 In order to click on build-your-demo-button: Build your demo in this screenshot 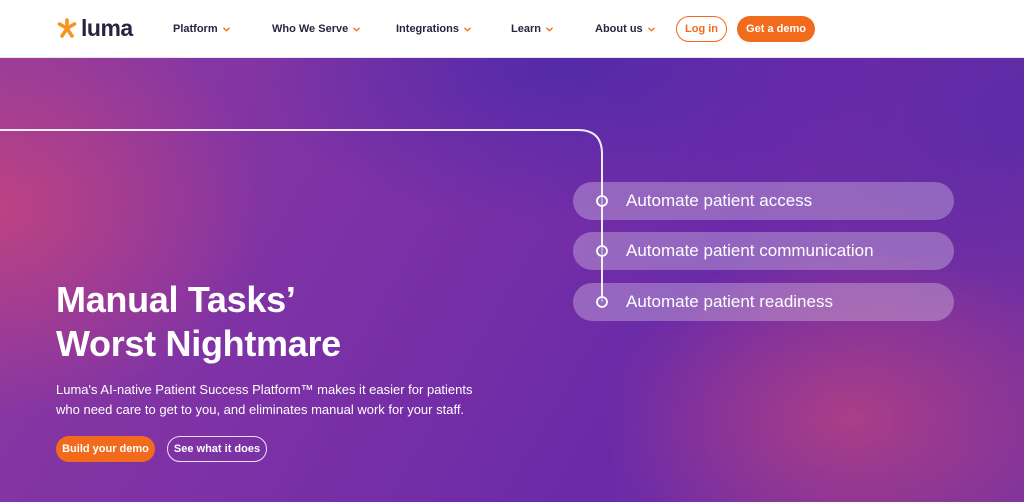, I will do `click(105, 449)`.